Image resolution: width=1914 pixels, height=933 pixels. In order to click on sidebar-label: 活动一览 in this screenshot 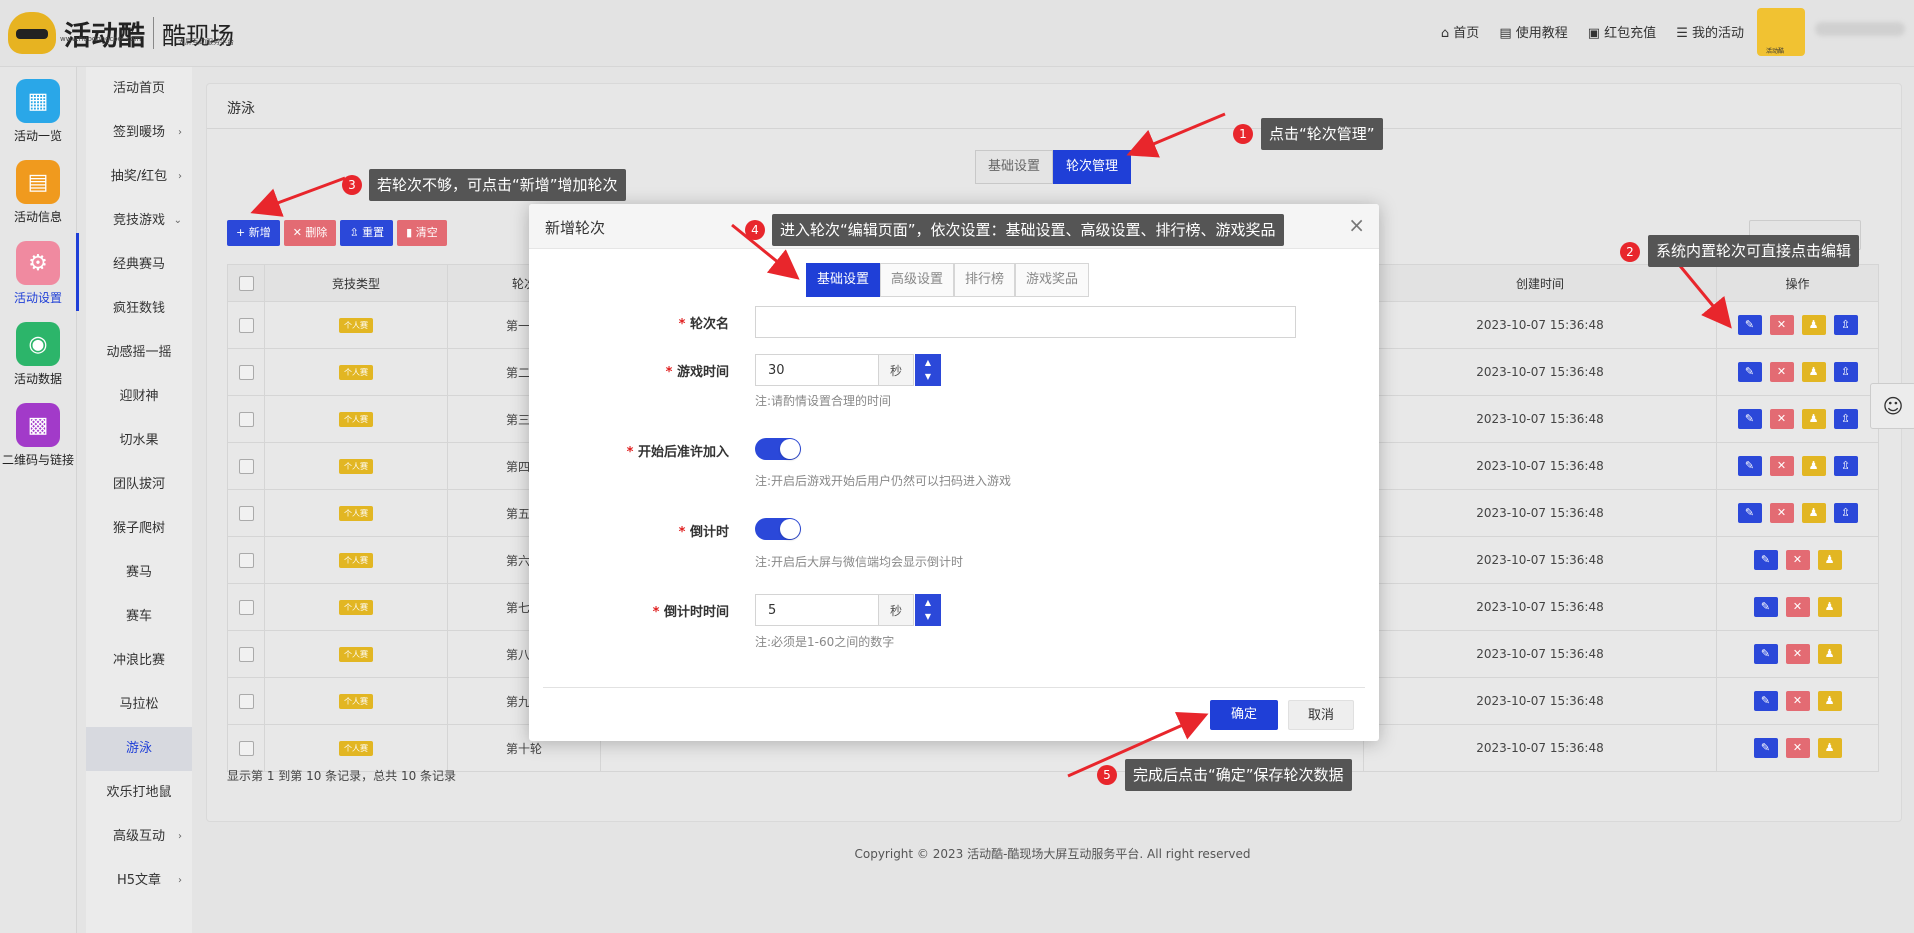, I will do `click(37, 136)`.